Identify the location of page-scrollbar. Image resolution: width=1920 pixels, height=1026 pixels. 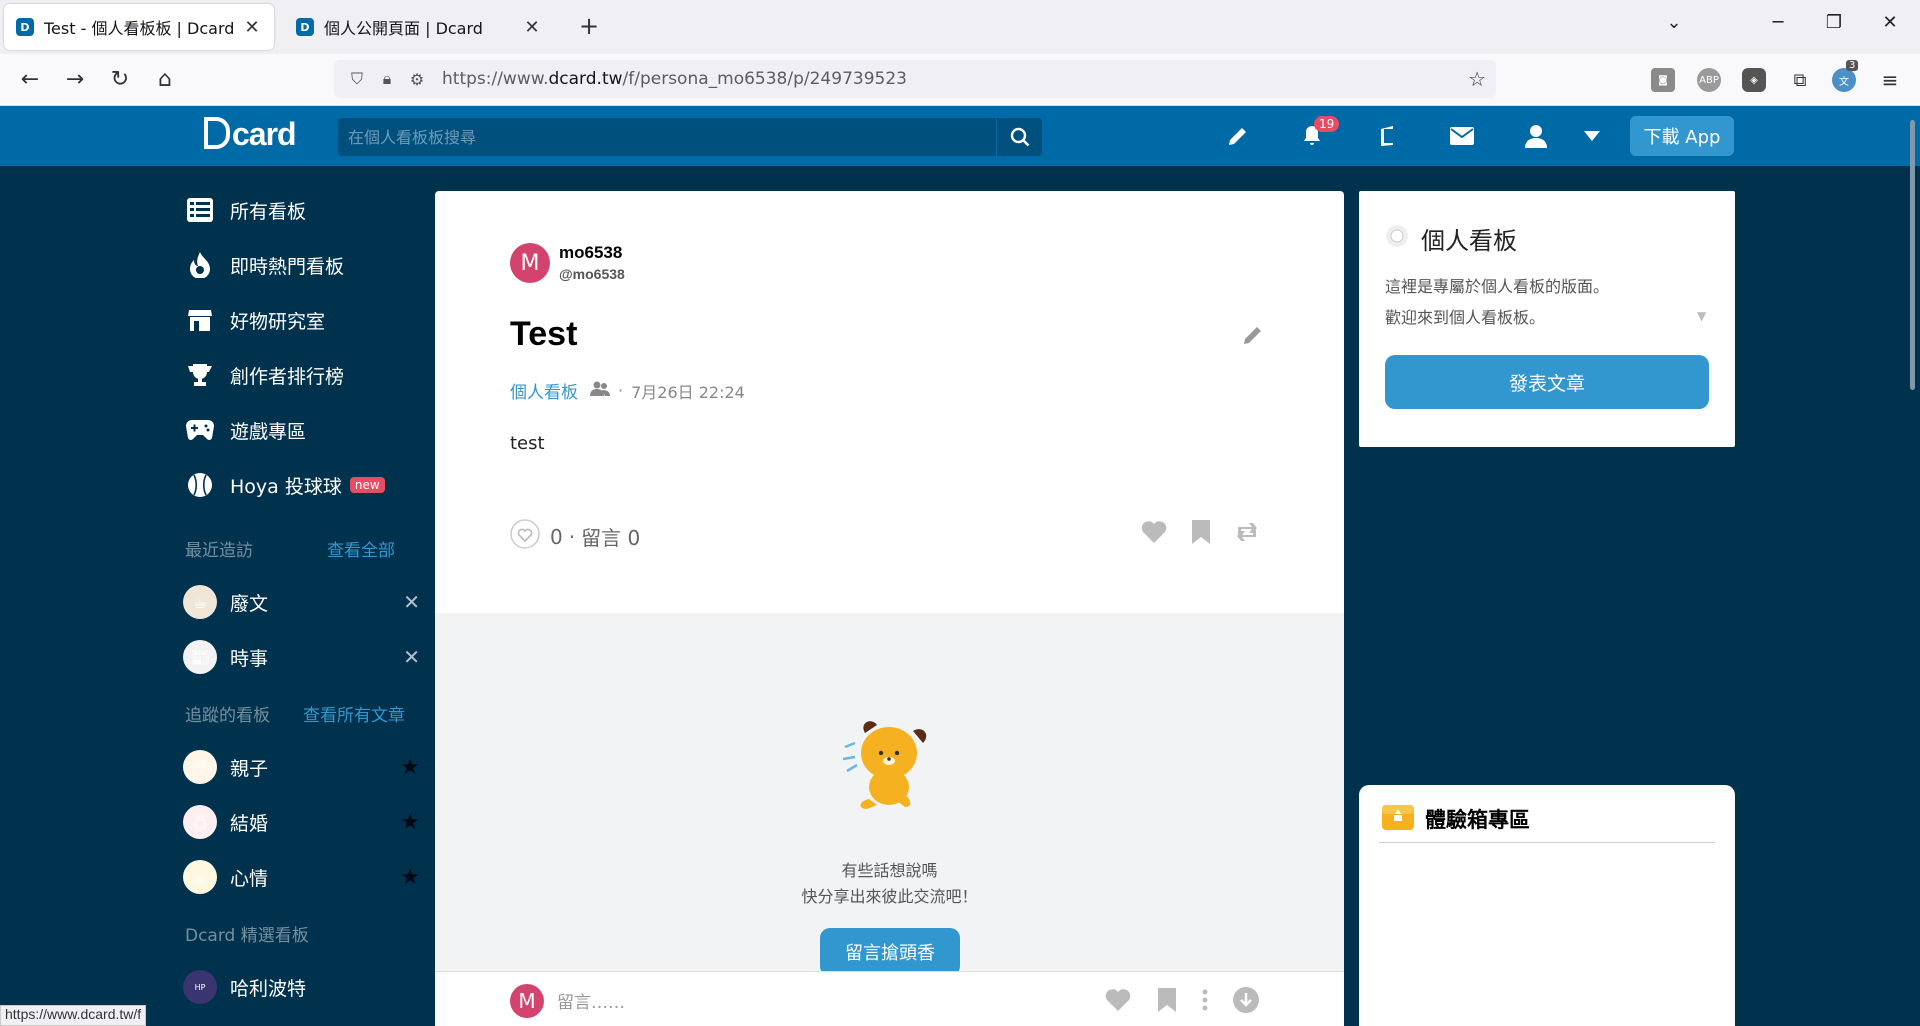
(1912, 255).